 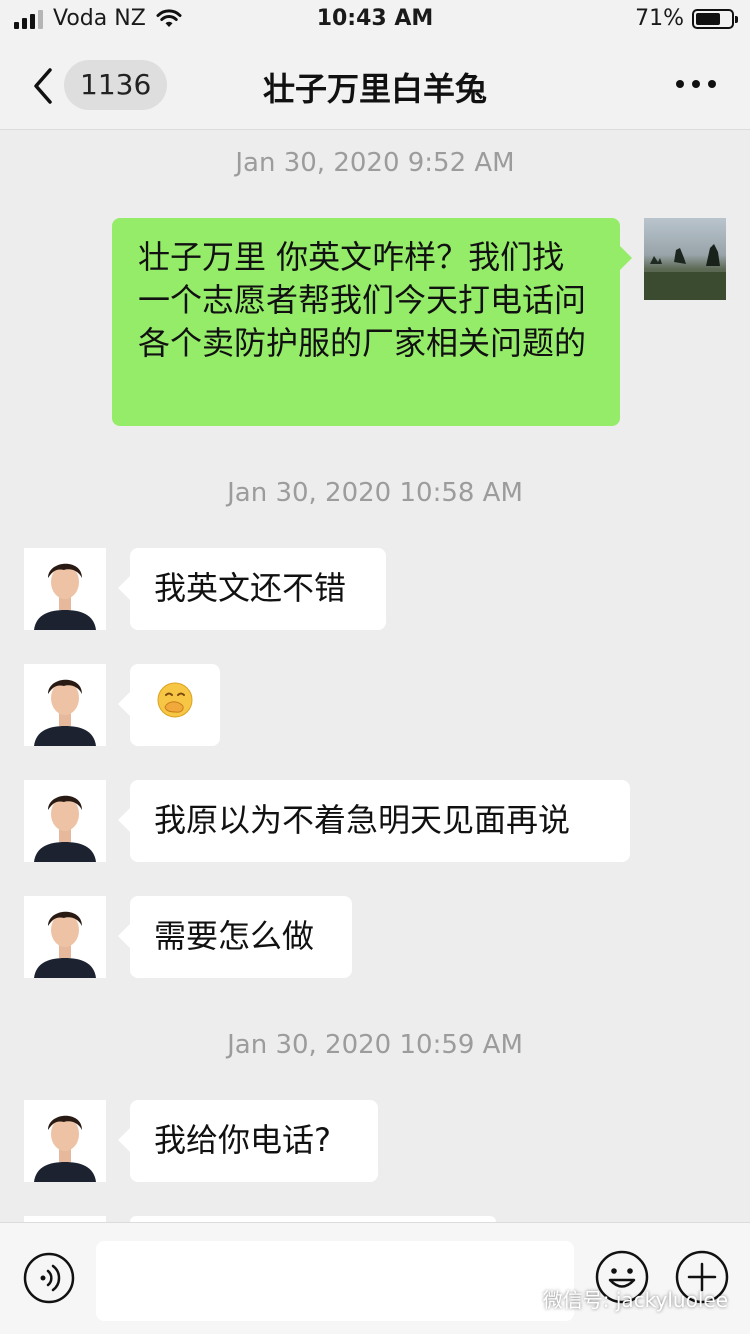 What do you see at coordinates (659, 18) in the screenshot?
I see `battery-percent: 71%` at bounding box center [659, 18].